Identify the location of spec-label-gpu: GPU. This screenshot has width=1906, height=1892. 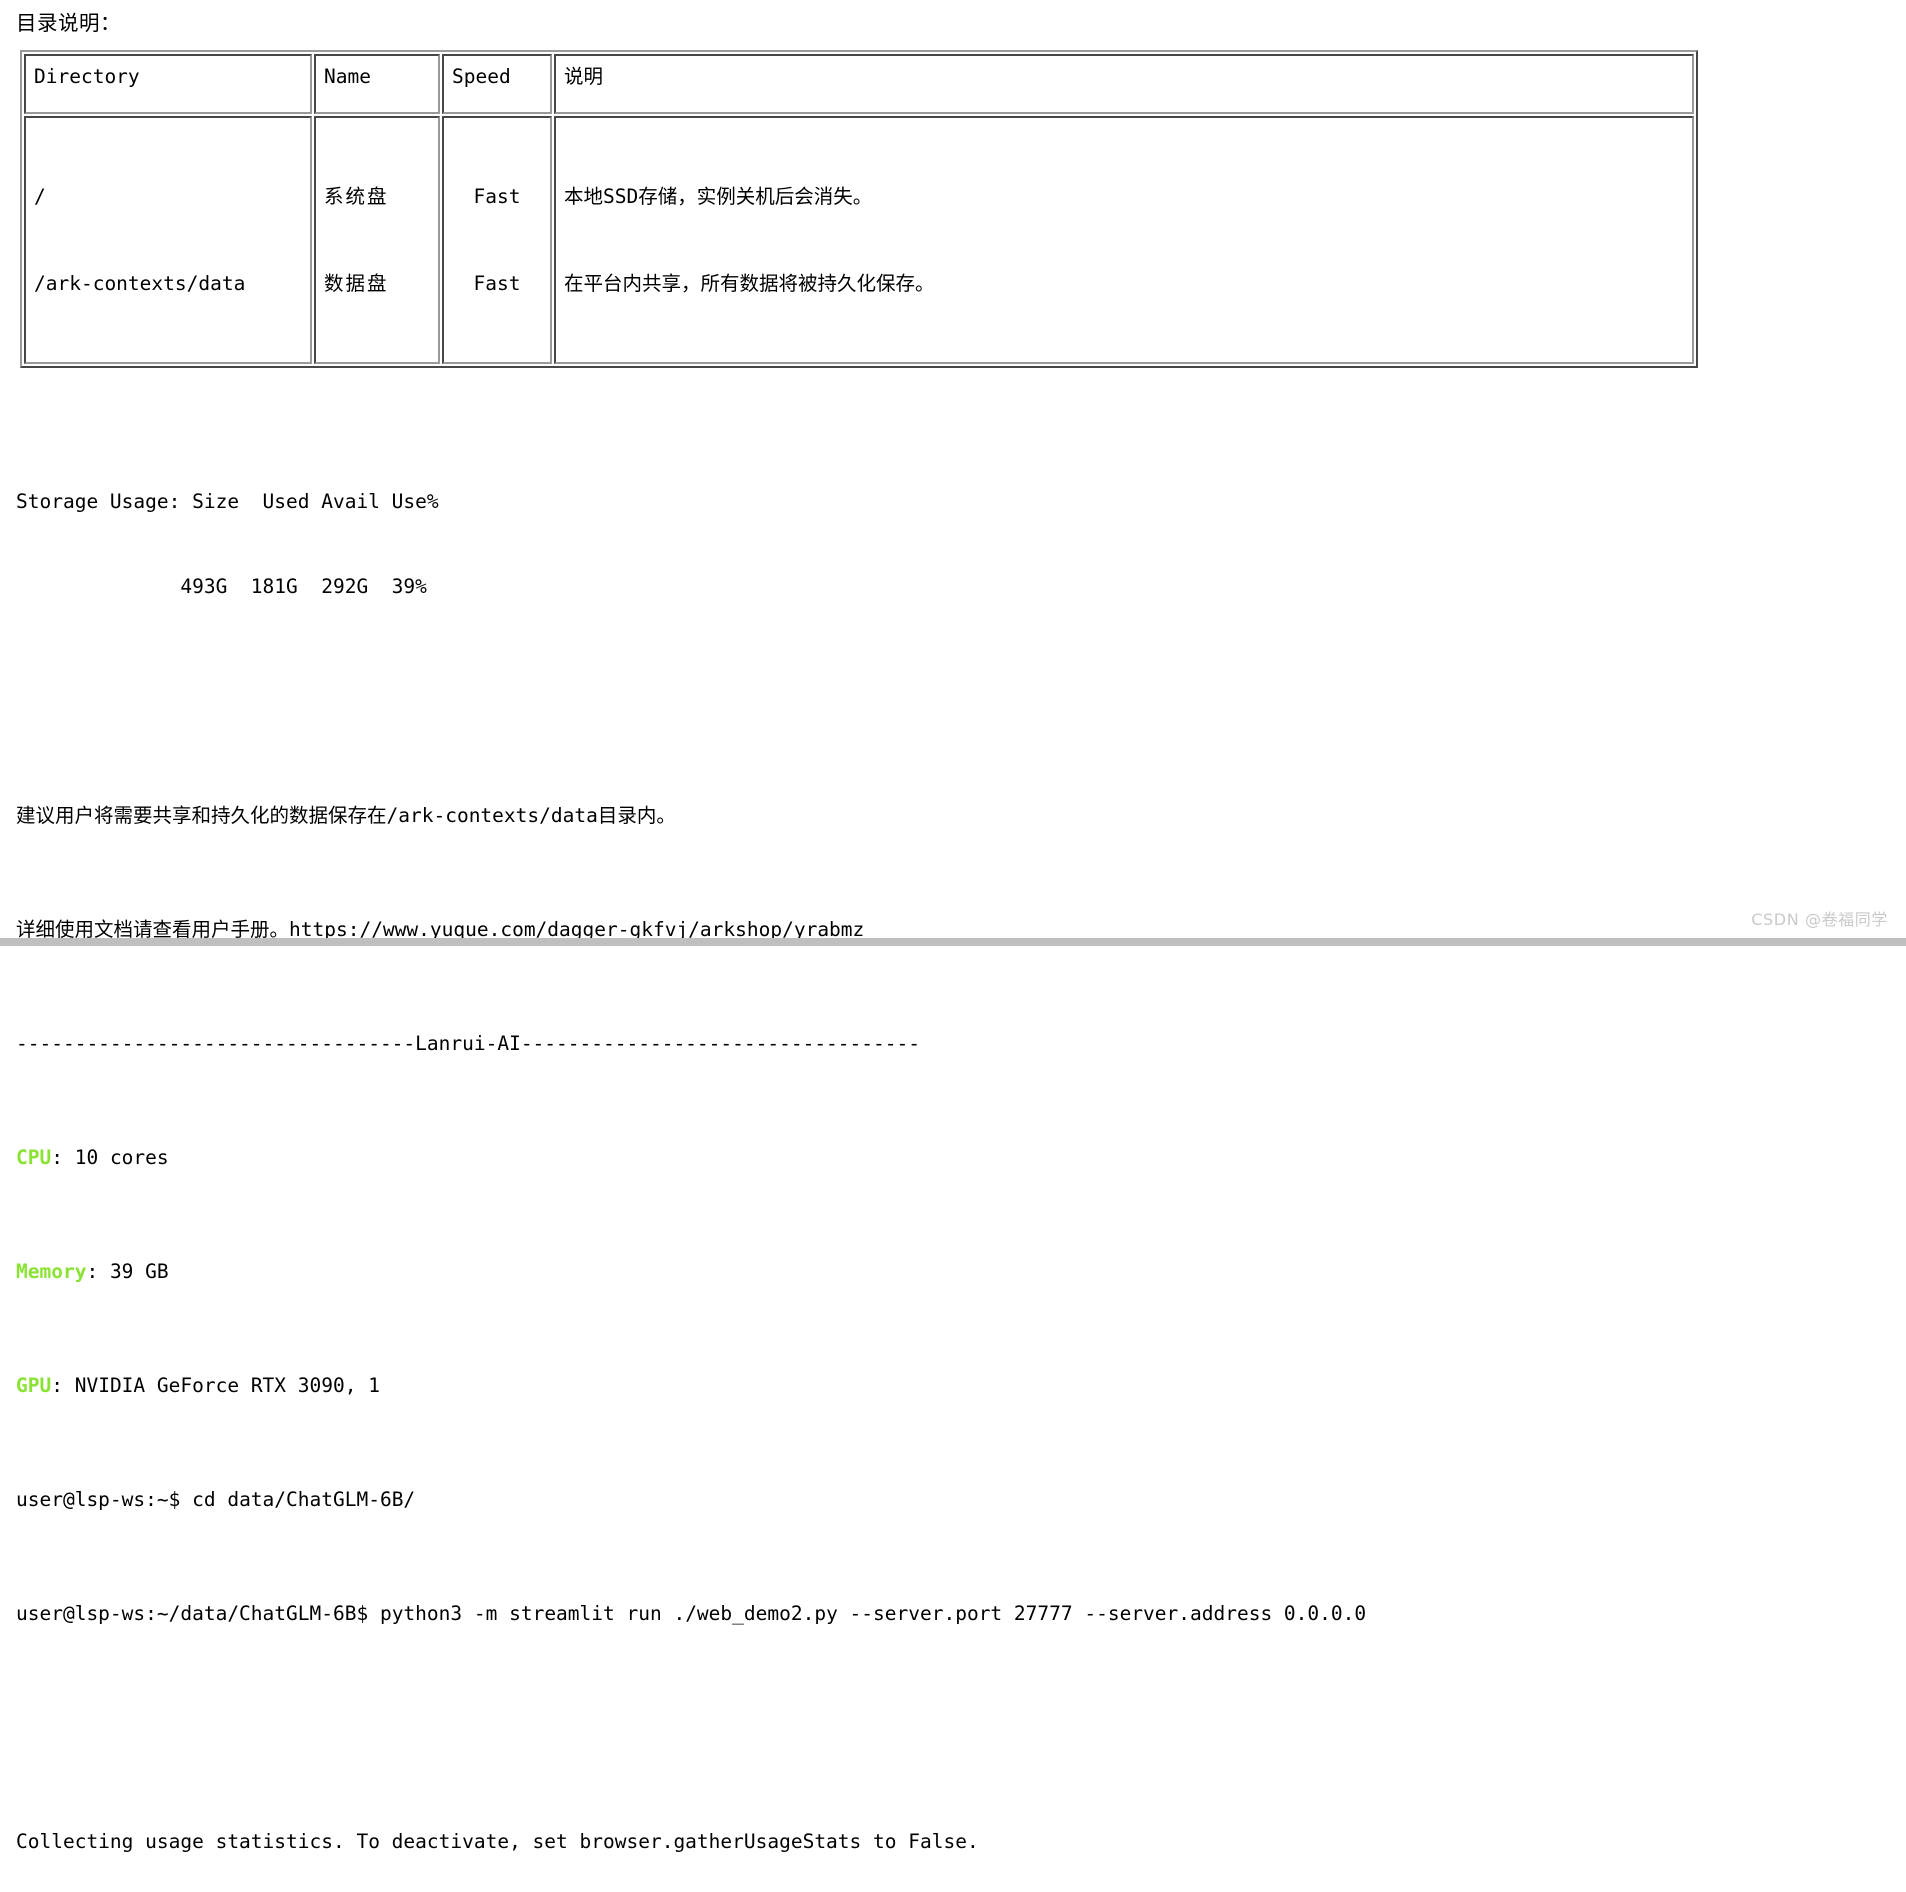
(34, 1385).